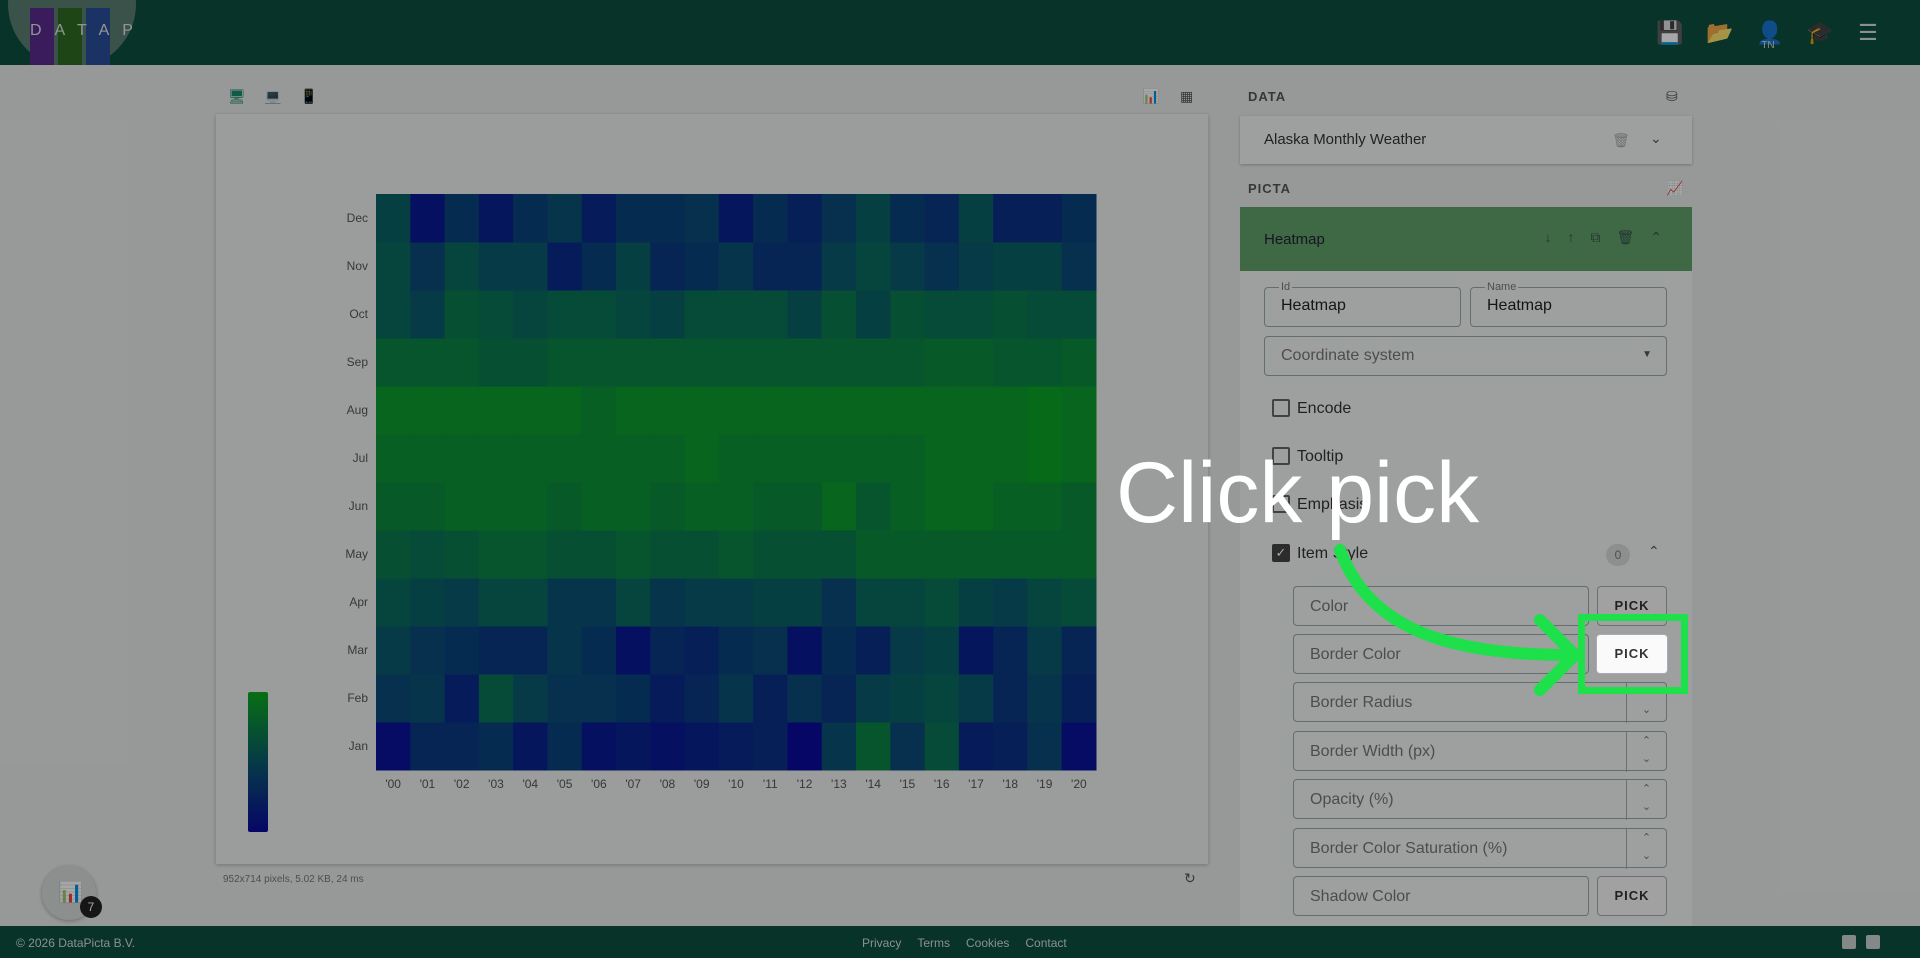  What do you see at coordinates (72, 32) in the screenshot?
I see `datapicta-logo: DATAPICTA` at bounding box center [72, 32].